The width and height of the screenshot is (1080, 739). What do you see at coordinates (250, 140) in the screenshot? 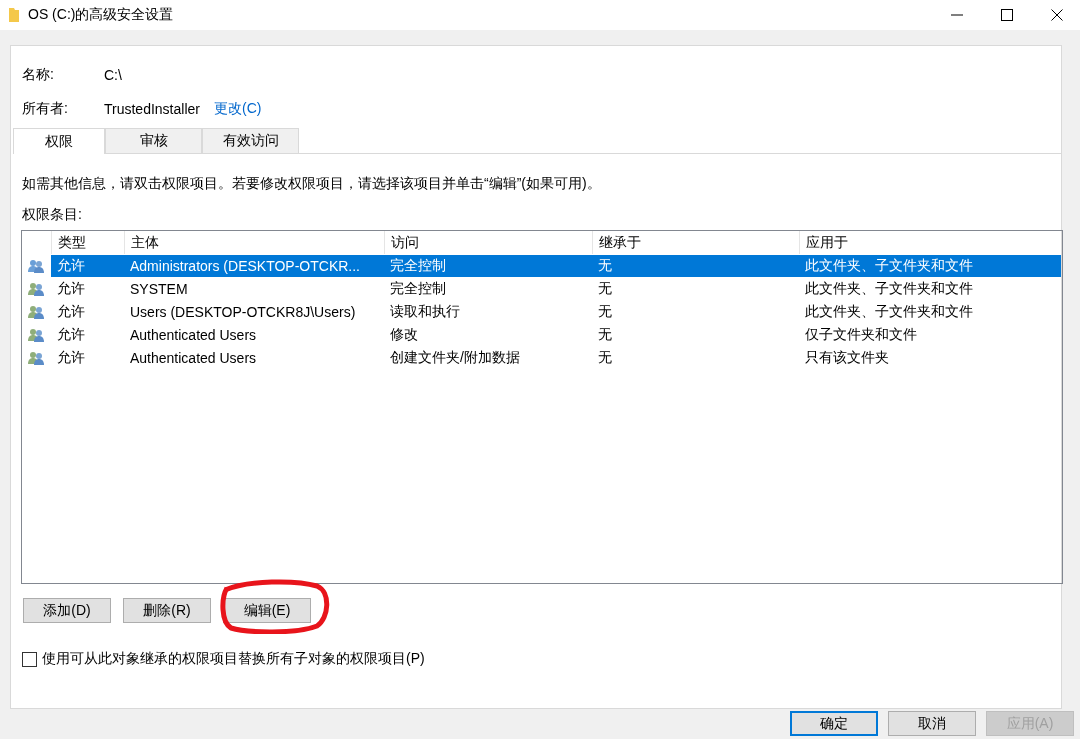
I see `tab: 有效访问` at bounding box center [250, 140].